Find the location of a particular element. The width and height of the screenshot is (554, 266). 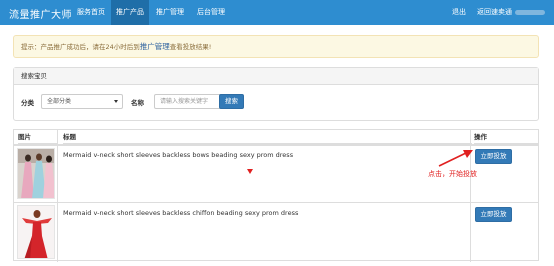

red-marker-triangle is located at coordinates (250, 171).